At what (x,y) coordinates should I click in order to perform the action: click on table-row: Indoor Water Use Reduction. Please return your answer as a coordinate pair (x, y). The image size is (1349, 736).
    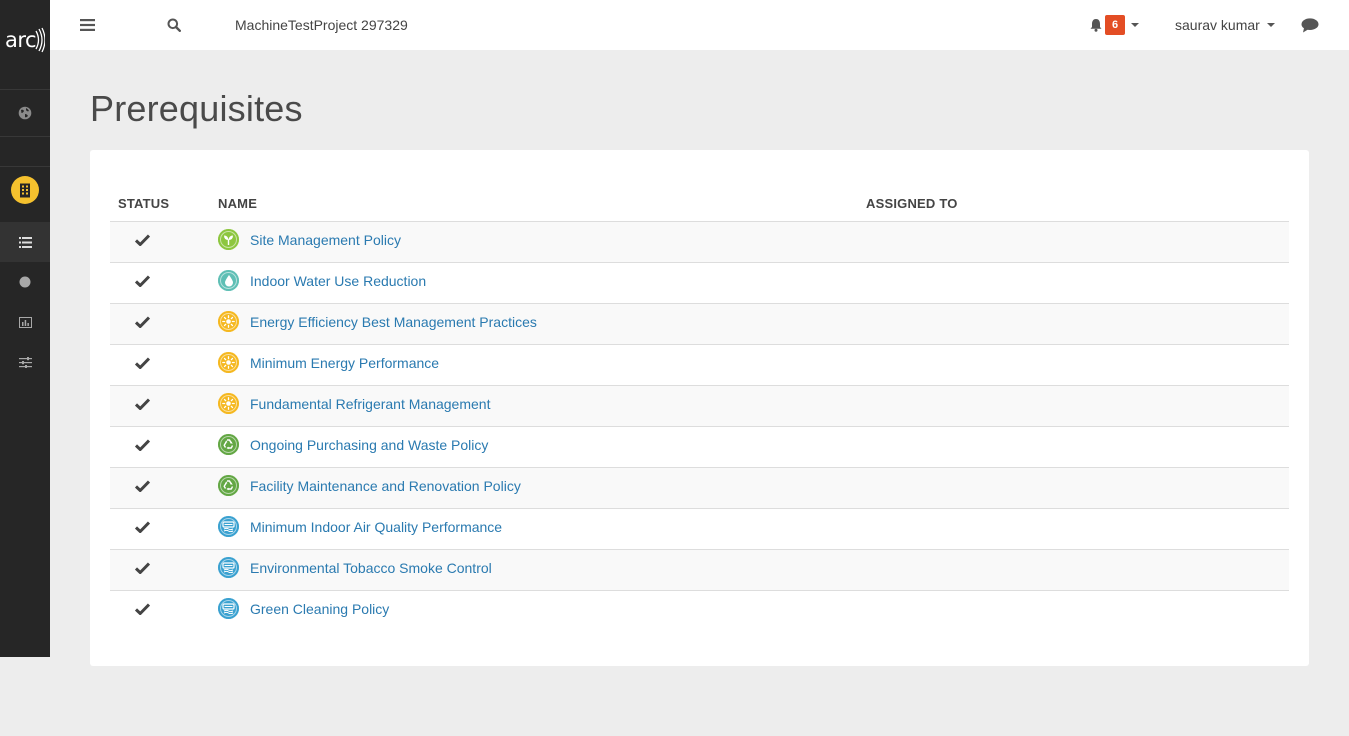
    Looking at the image, I should click on (699, 283).